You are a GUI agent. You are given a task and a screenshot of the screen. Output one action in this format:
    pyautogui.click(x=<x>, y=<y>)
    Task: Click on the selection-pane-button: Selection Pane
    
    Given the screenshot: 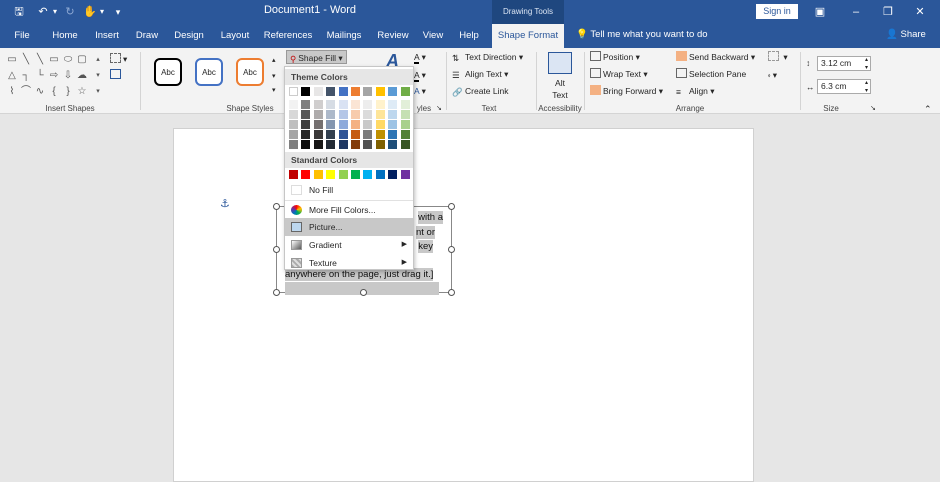 What is the action you would take?
    pyautogui.click(x=711, y=74)
    